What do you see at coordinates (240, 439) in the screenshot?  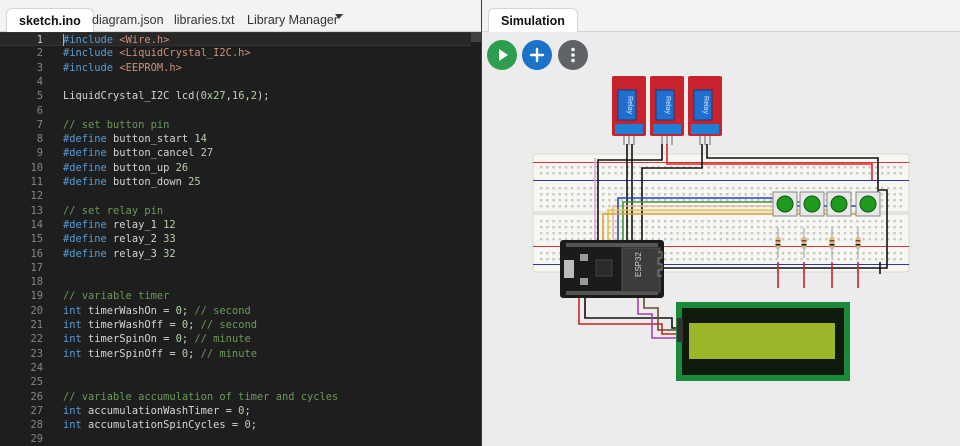 I see `code-line: 29` at bounding box center [240, 439].